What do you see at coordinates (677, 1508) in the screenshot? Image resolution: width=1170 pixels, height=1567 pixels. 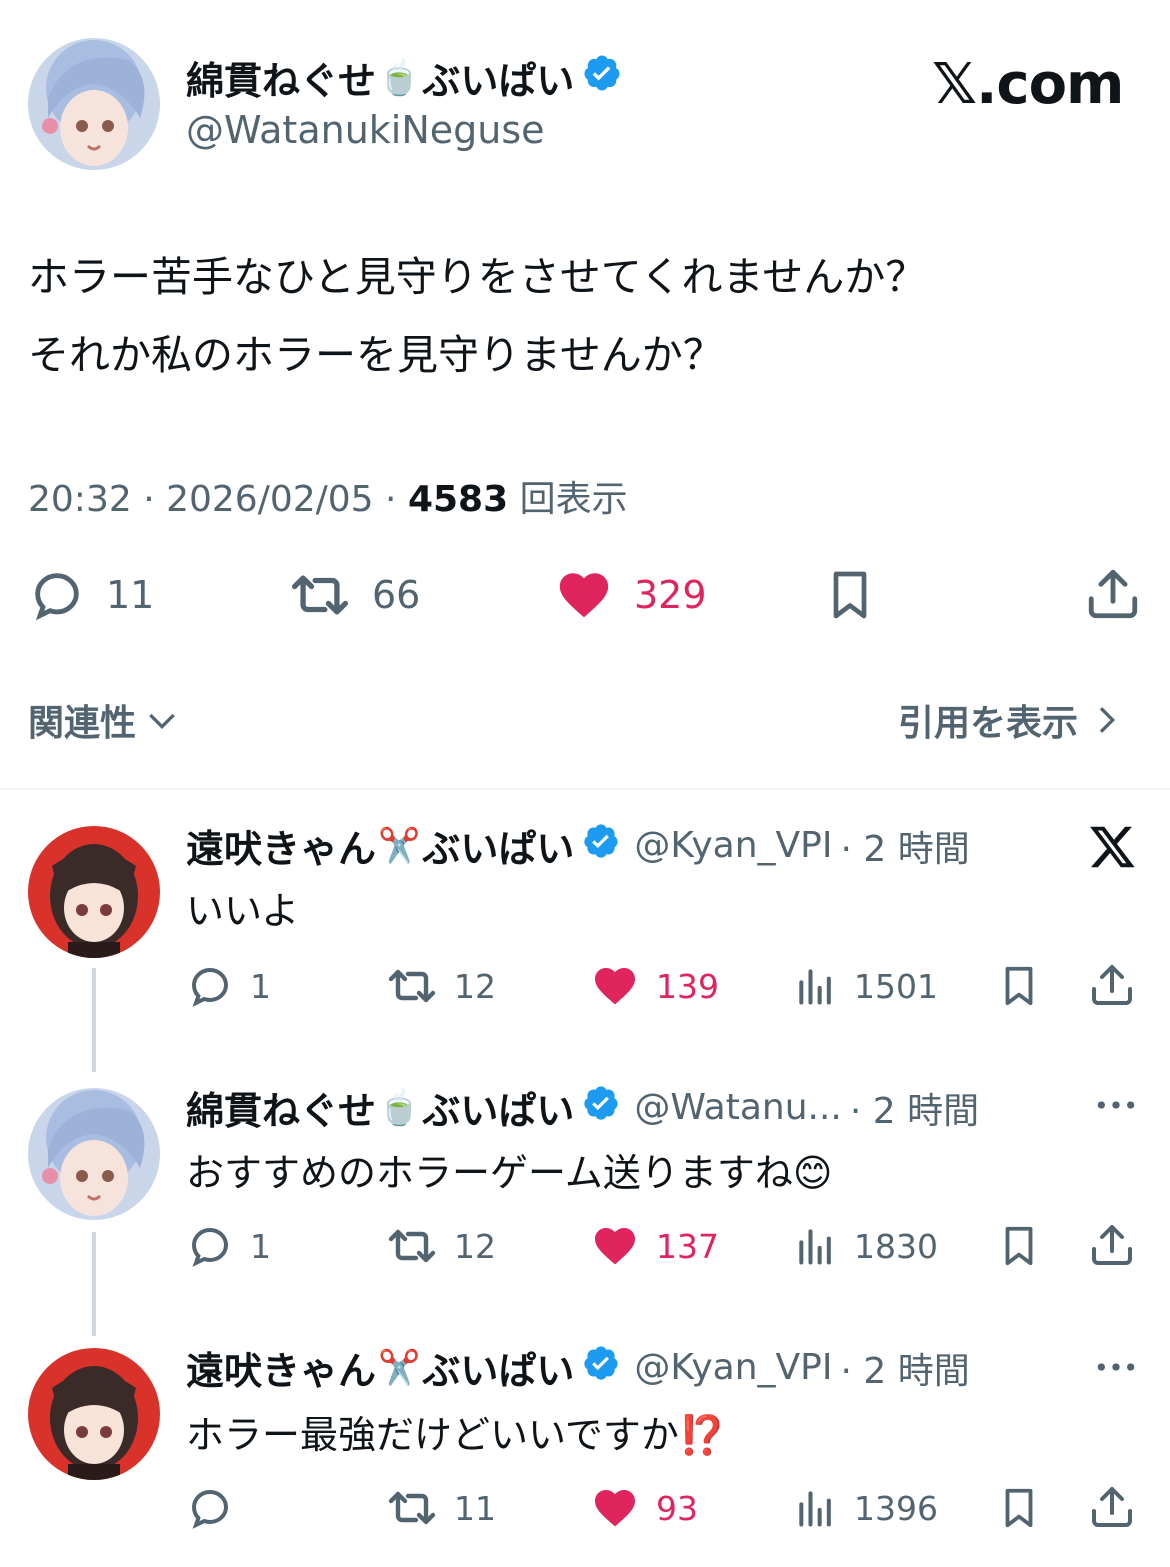 I see `like-count: 93` at bounding box center [677, 1508].